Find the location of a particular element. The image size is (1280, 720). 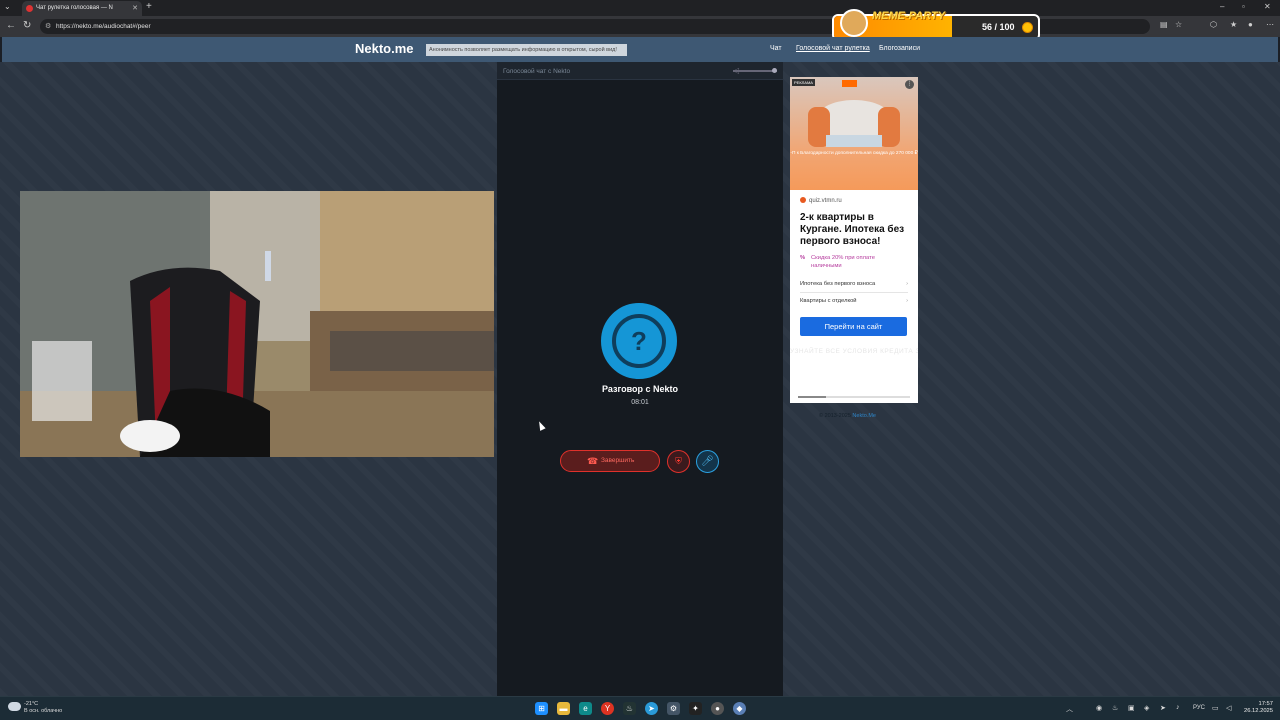

volume-knob is located at coordinates (774, 70).